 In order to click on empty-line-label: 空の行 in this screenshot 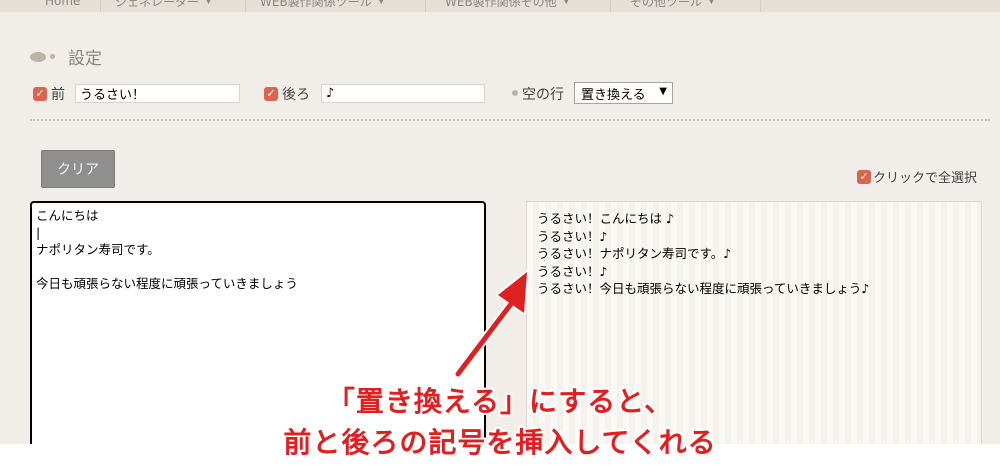, I will do `click(543, 95)`.